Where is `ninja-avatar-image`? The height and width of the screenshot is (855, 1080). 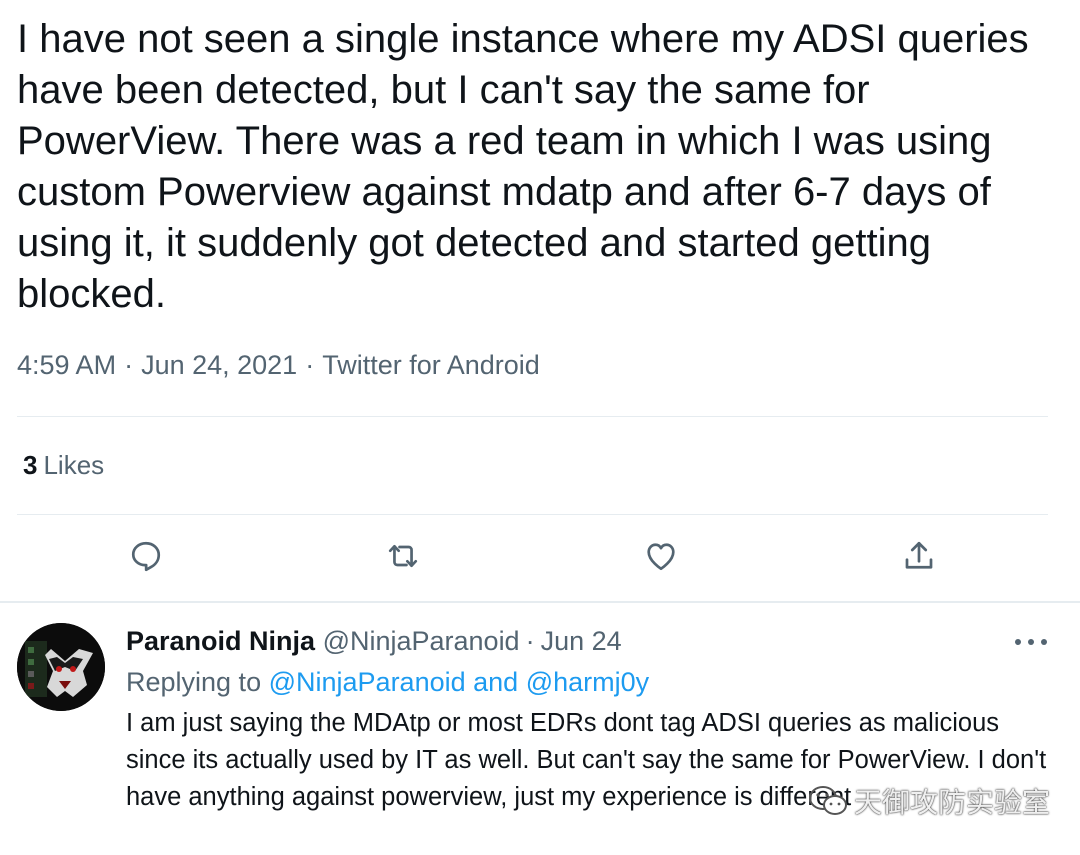
ninja-avatar-image is located at coordinates (61, 667).